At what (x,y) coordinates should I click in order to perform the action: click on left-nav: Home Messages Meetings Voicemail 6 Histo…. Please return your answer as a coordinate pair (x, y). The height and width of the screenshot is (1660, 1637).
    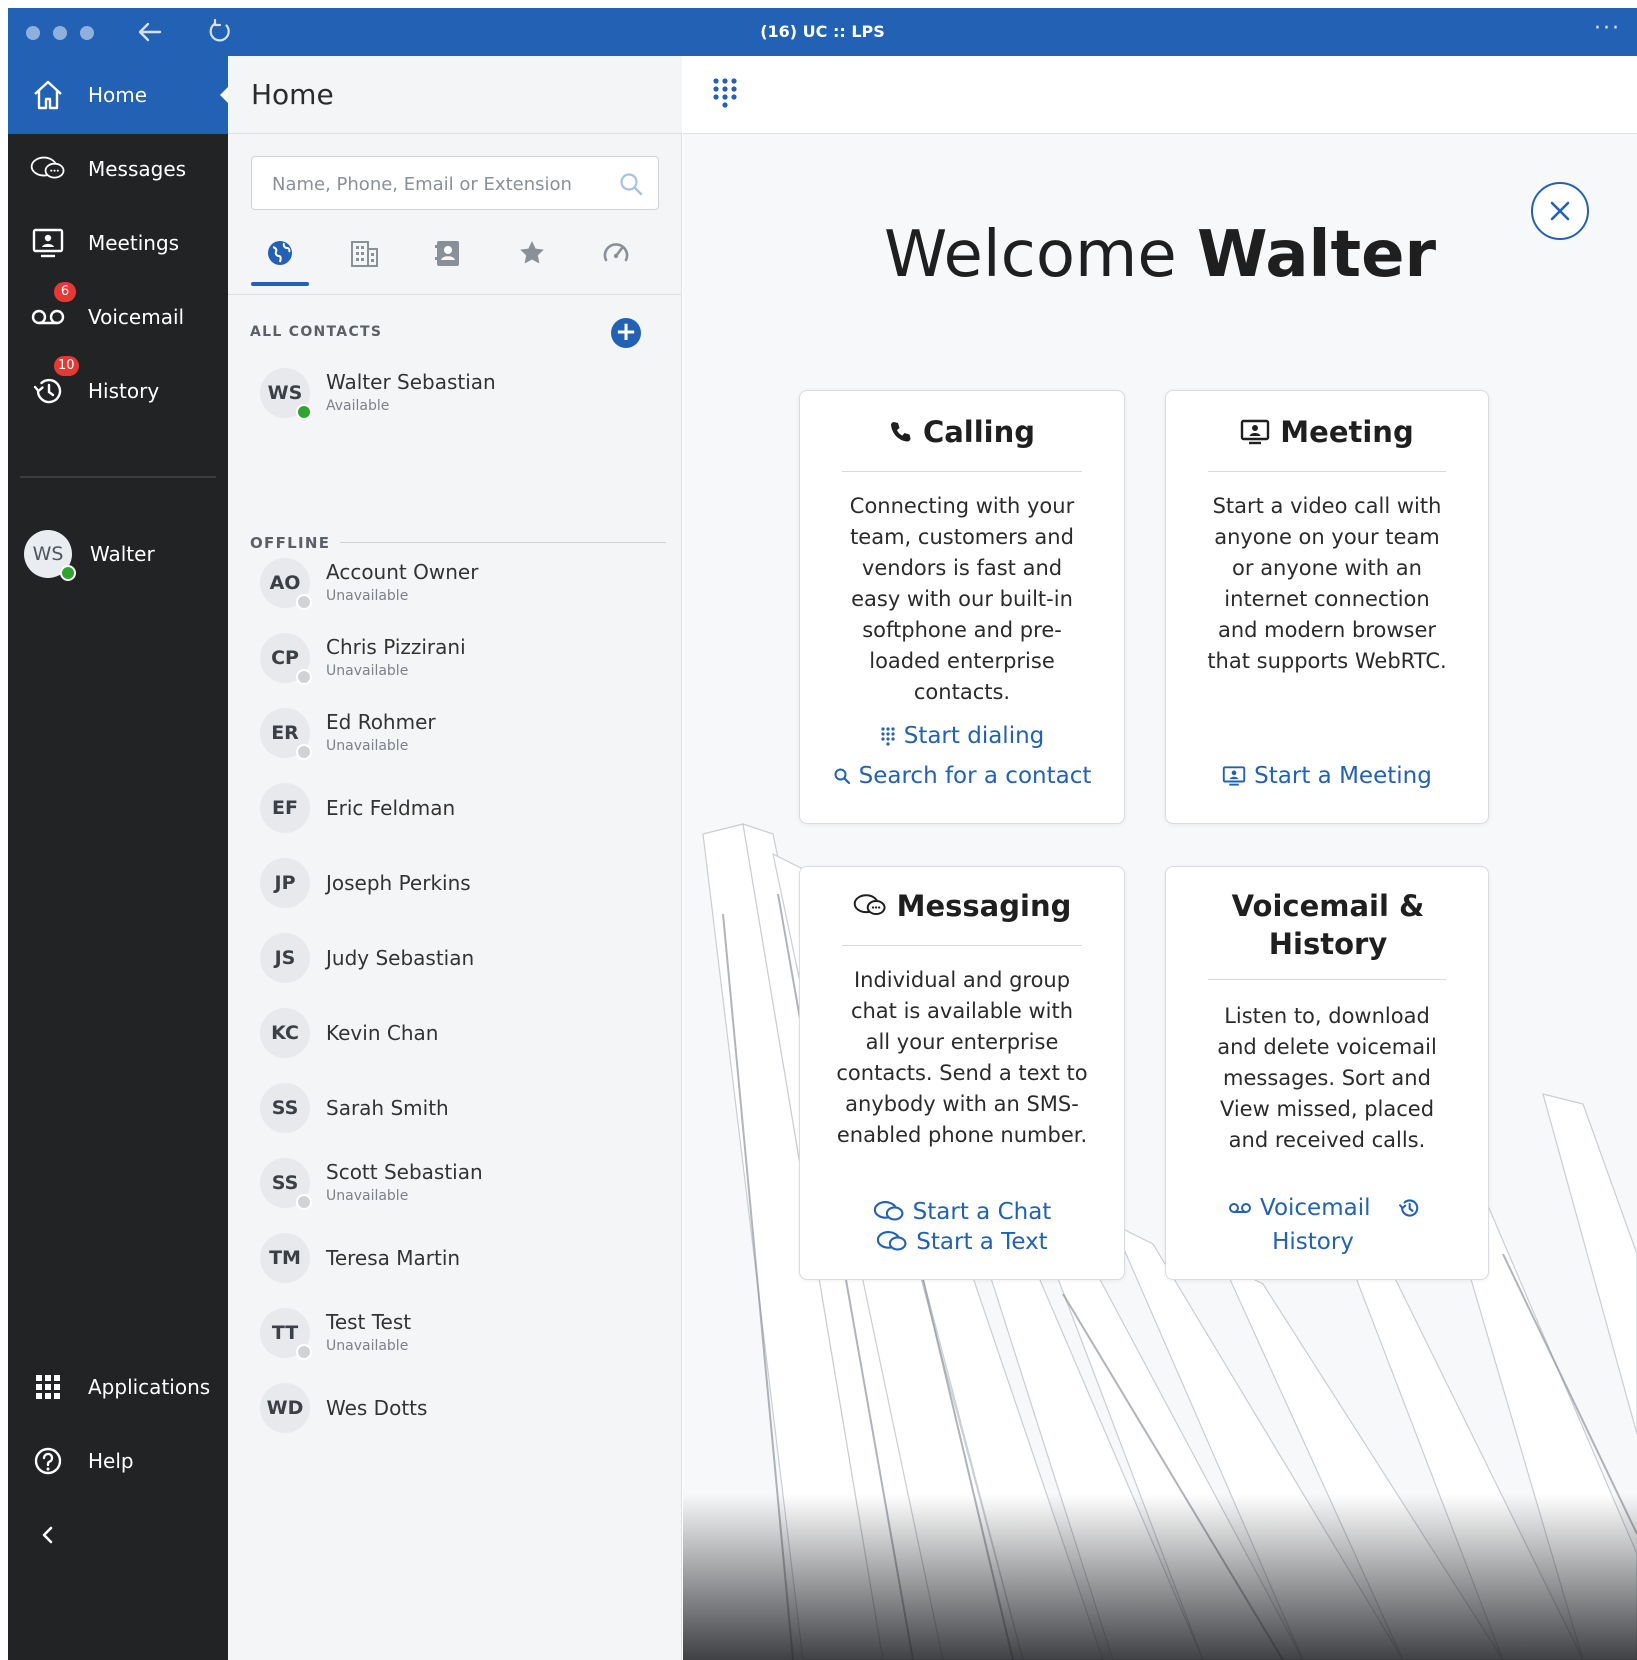
    Looking at the image, I should click on (118, 858).